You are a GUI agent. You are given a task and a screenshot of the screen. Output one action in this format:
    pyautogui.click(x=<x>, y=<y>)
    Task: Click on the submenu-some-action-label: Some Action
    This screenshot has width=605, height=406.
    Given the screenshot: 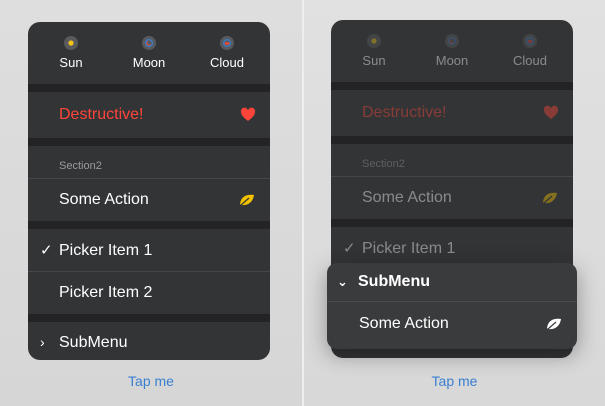 What is the action you would take?
    pyautogui.click(x=404, y=323)
    